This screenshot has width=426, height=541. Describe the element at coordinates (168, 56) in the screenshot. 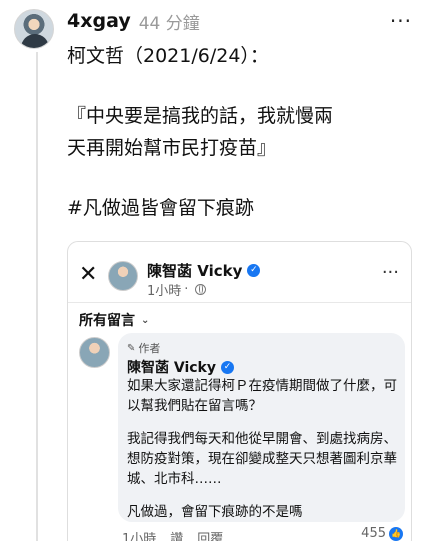

I see `post-line: 柯文哲（2021/6/24）：` at that location.